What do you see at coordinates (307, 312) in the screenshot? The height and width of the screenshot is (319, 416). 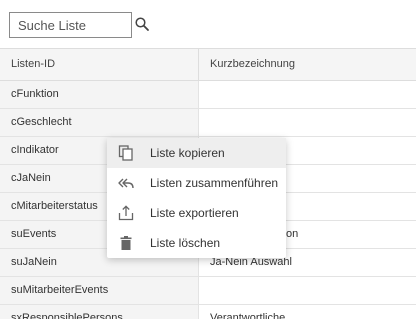 I see `short-name-cell: Verantwortliche` at bounding box center [307, 312].